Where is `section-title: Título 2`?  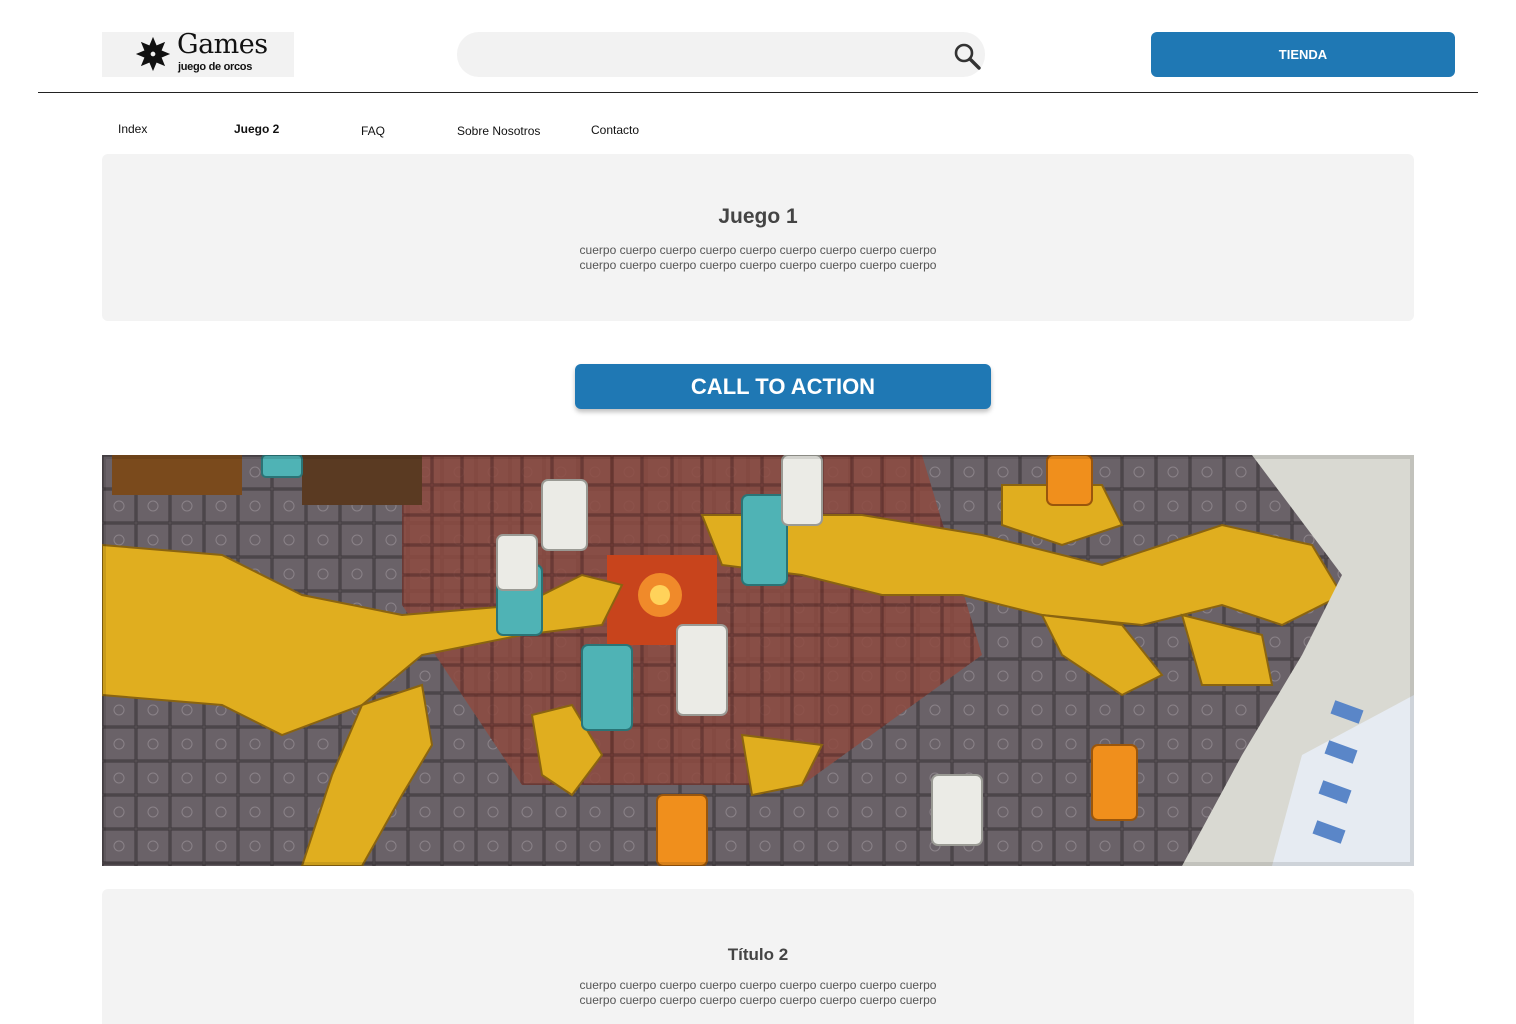
section-title: Título 2 is located at coordinates (758, 954).